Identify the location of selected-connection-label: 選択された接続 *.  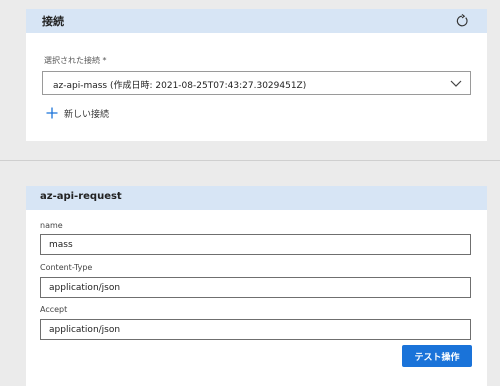
(75, 60).